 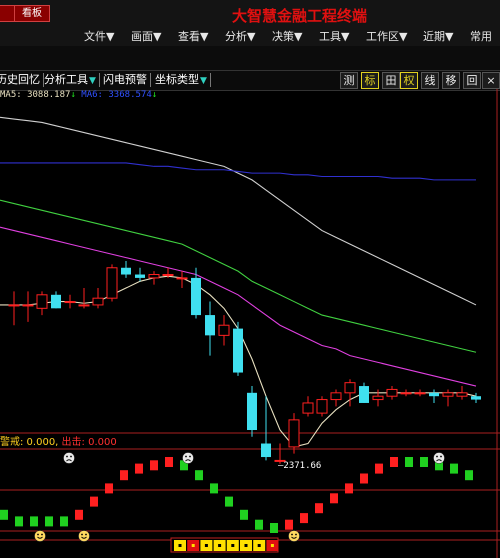 I want to click on low-price-label: —2371.66, so click(x=299, y=466).